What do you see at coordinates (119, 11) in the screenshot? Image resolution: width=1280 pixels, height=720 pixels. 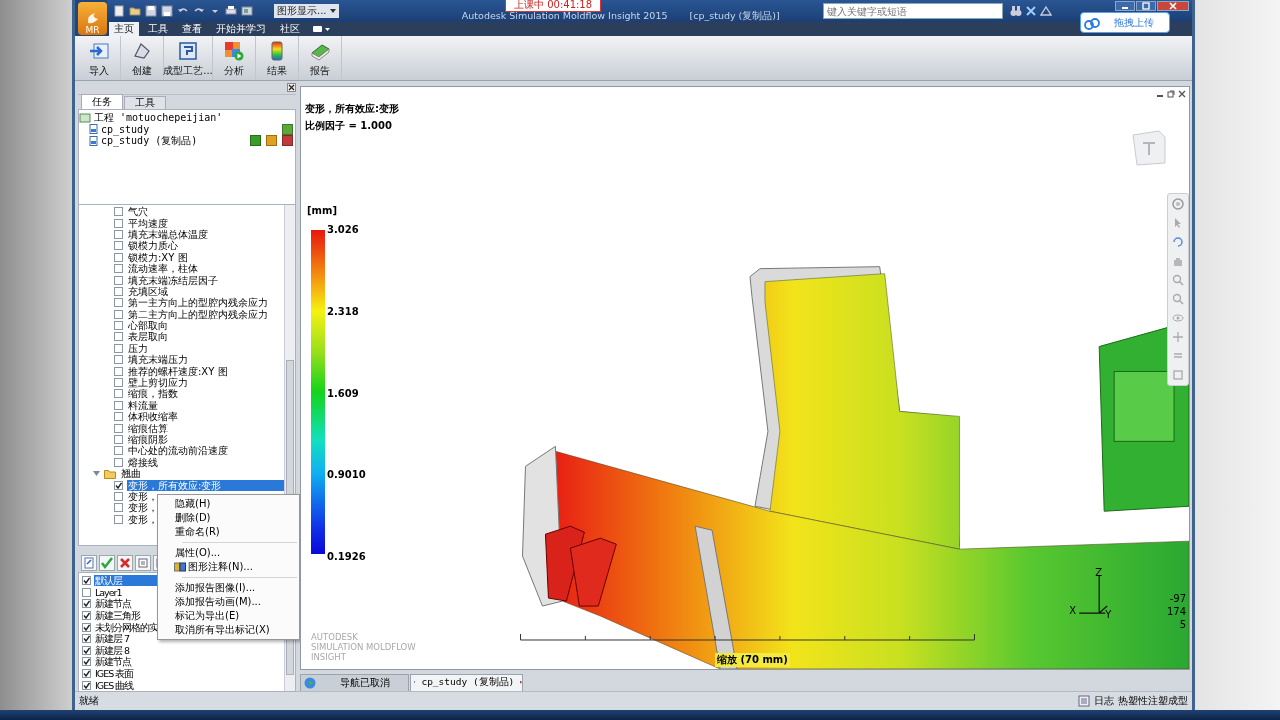 I see `new-file-icon` at bounding box center [119, 11].